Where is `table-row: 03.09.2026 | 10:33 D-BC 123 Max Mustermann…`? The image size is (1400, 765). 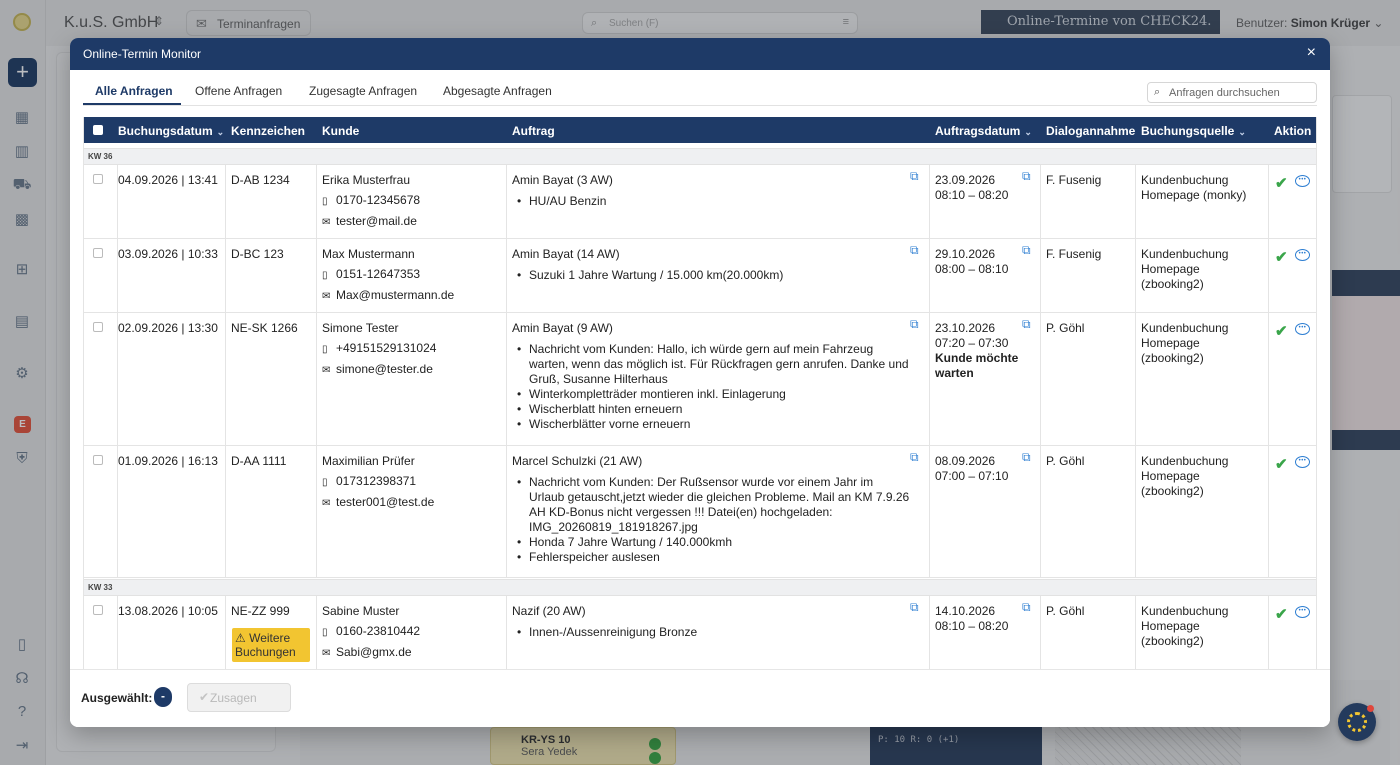 table-row: 03.09.2026 | 10:33 D-BC 123 Max Mustermann… is located at coordinates (700, 276).